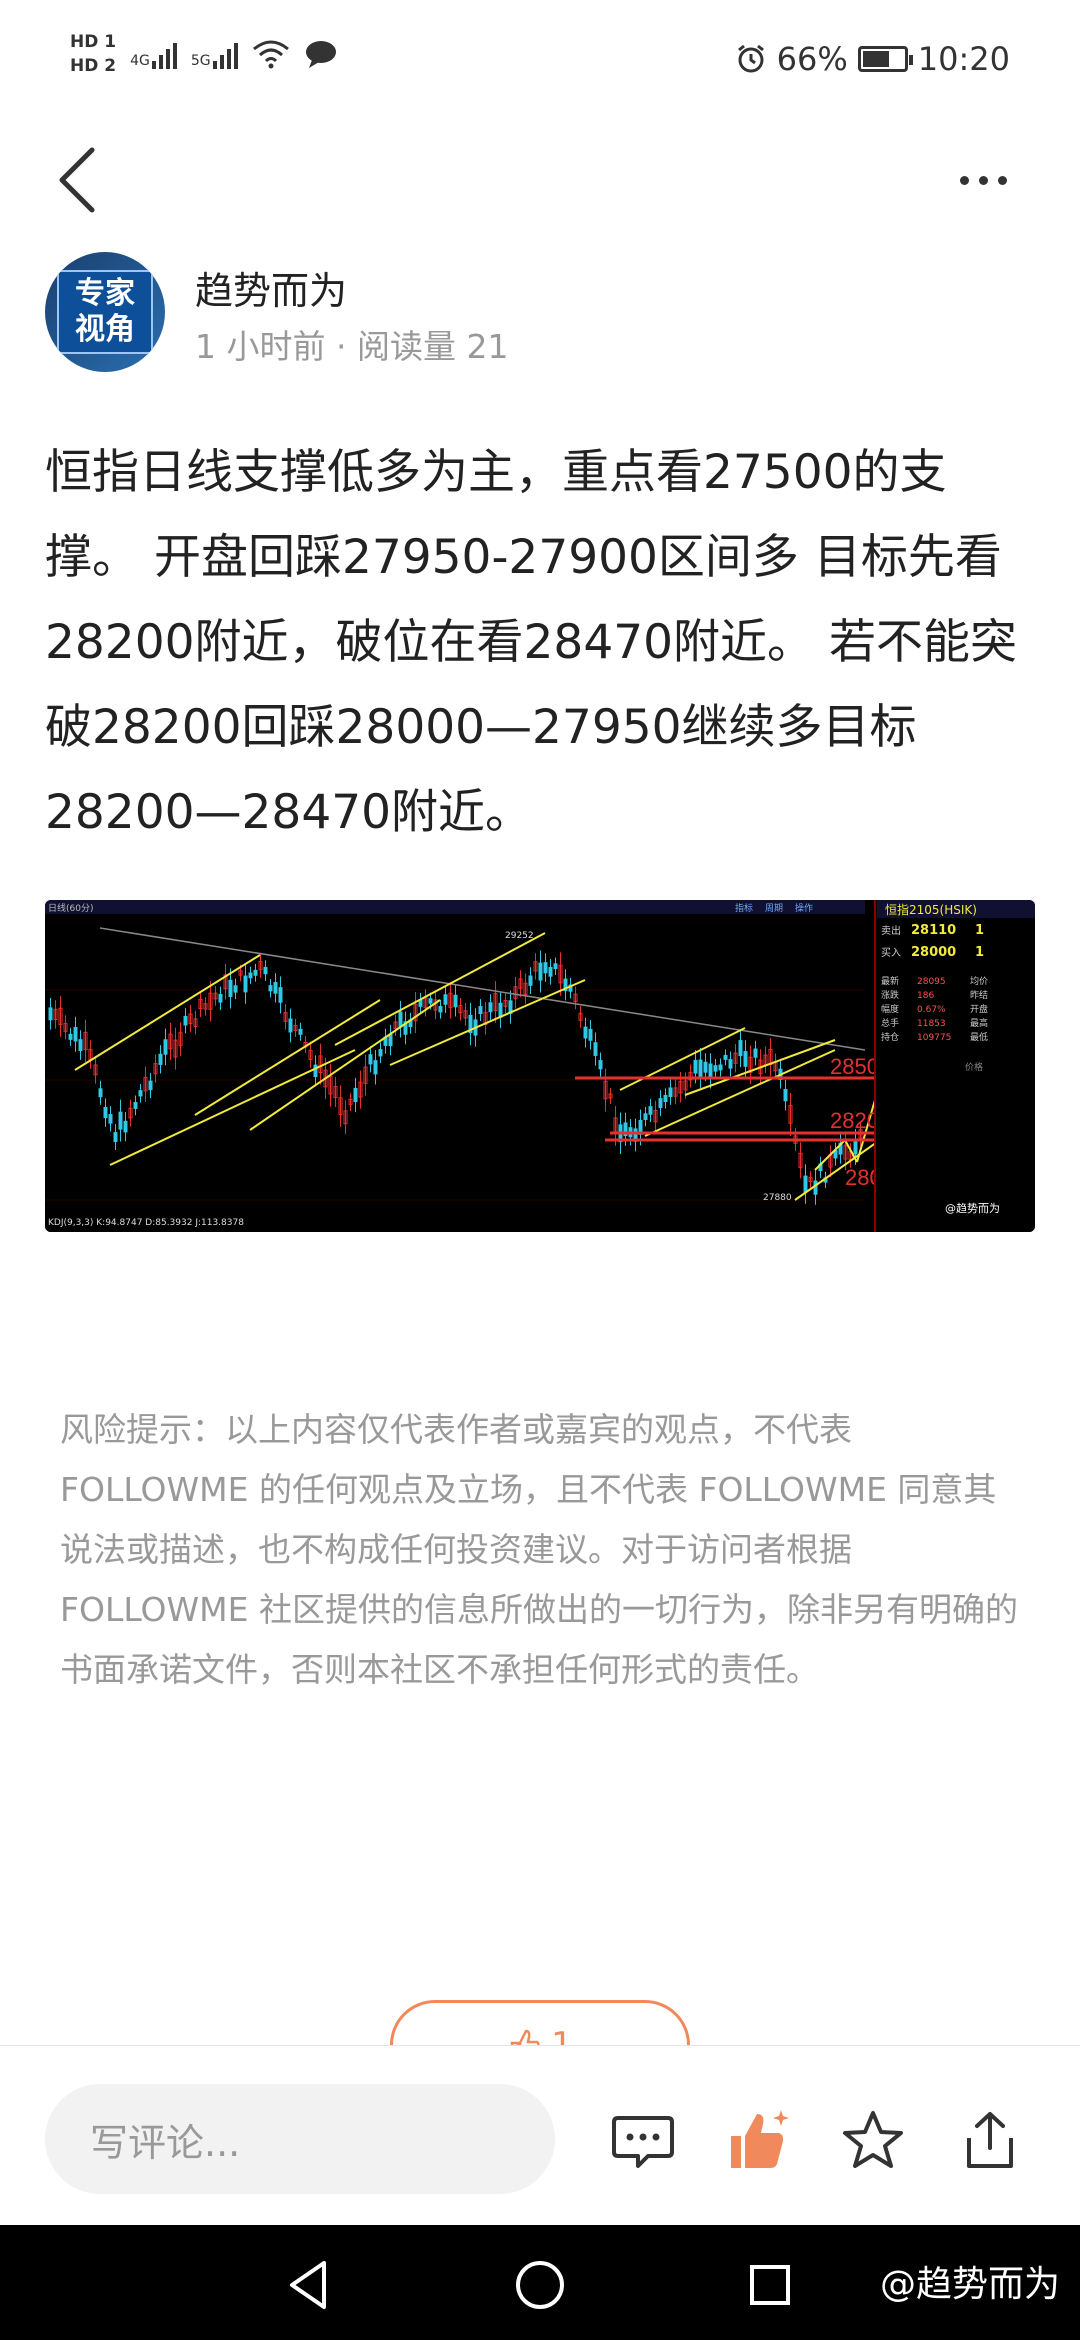 This screenshot has width=1080, height=2340. I want to click on status-left: HD 1 HD 2 4G 5G, so click(204, 54).